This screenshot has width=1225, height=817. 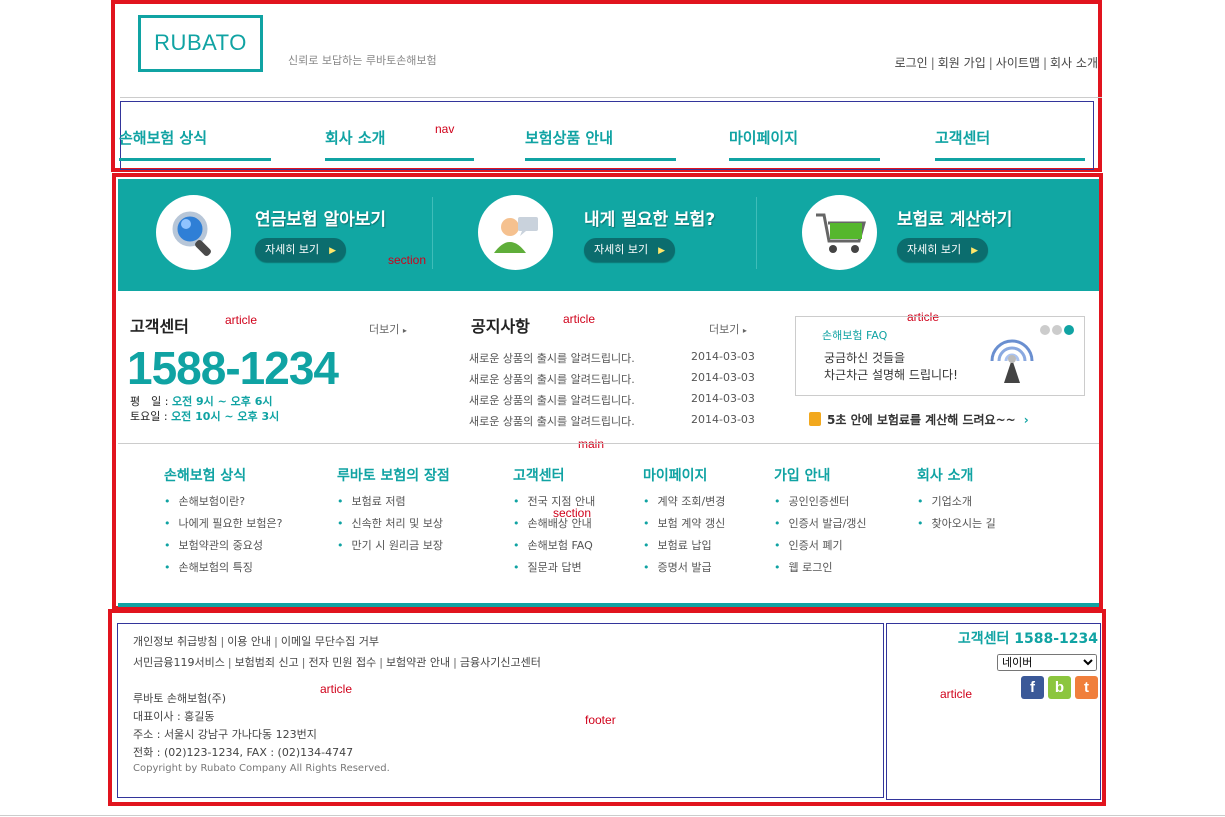 What do you see at coordinates (554, 523) in the screenshot?
I see `sitemap-column: 고객센터 전국 지점 안내 손해배상 안내 손해보험 FAQ 질문과 답변` at bounding box center [554, 523].